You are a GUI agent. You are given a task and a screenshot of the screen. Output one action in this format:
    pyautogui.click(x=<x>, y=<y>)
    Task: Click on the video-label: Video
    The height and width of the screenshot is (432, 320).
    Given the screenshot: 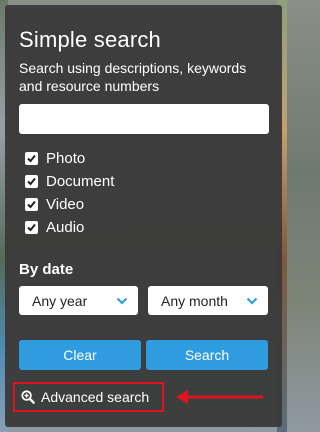 What is the action you would take?
    pyautogui.click(x=65, y=204)
    